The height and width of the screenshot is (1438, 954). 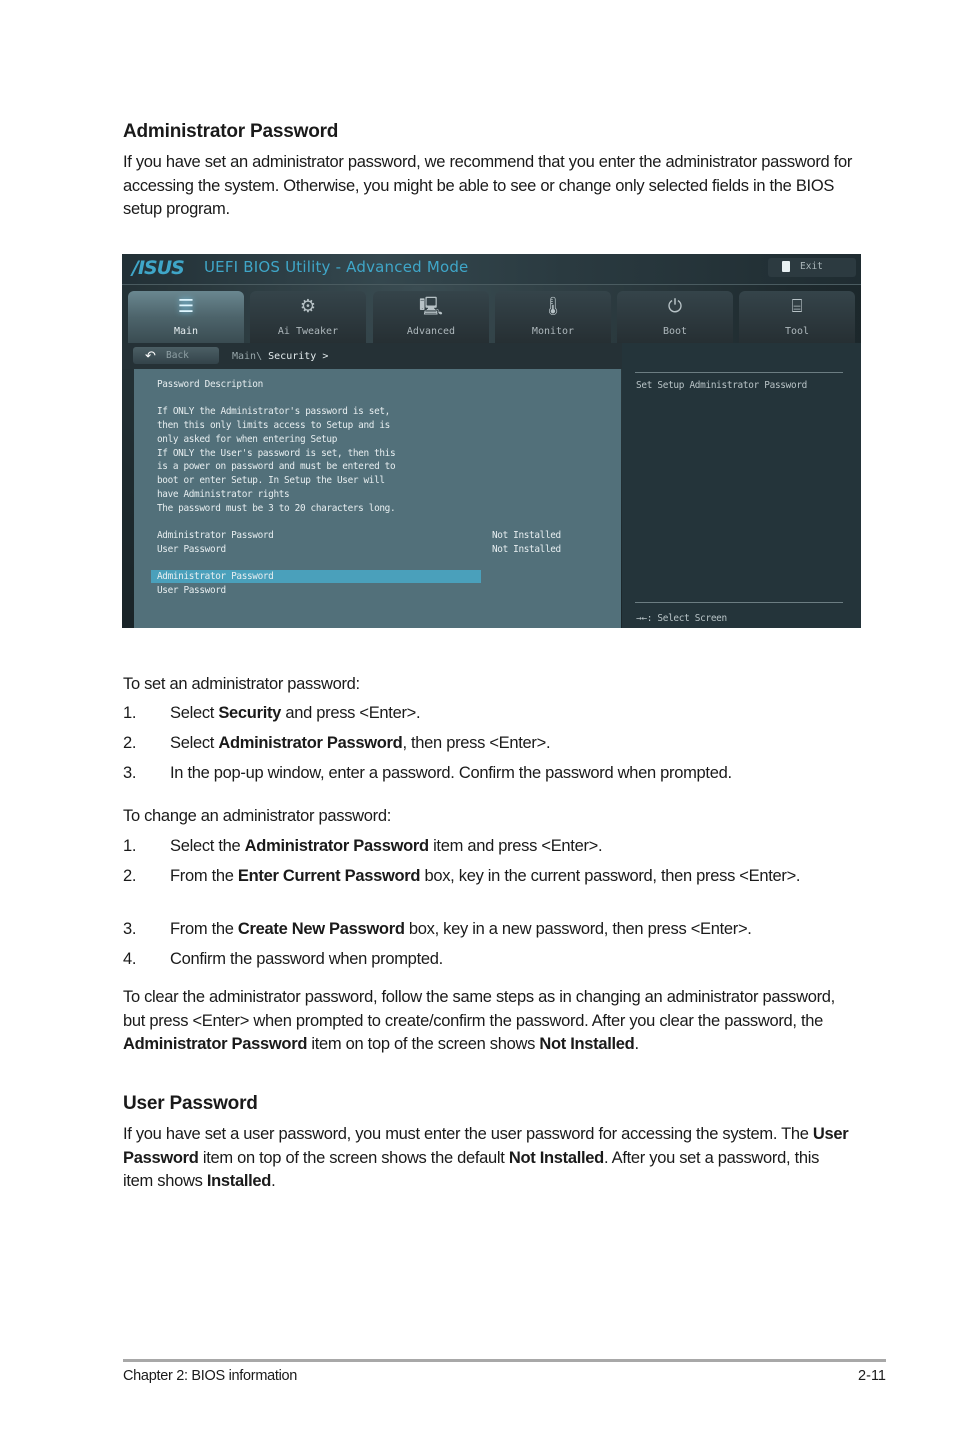 I want to click on section-heading-administrator-password: Administrator Password, so click(x=231, y=131).